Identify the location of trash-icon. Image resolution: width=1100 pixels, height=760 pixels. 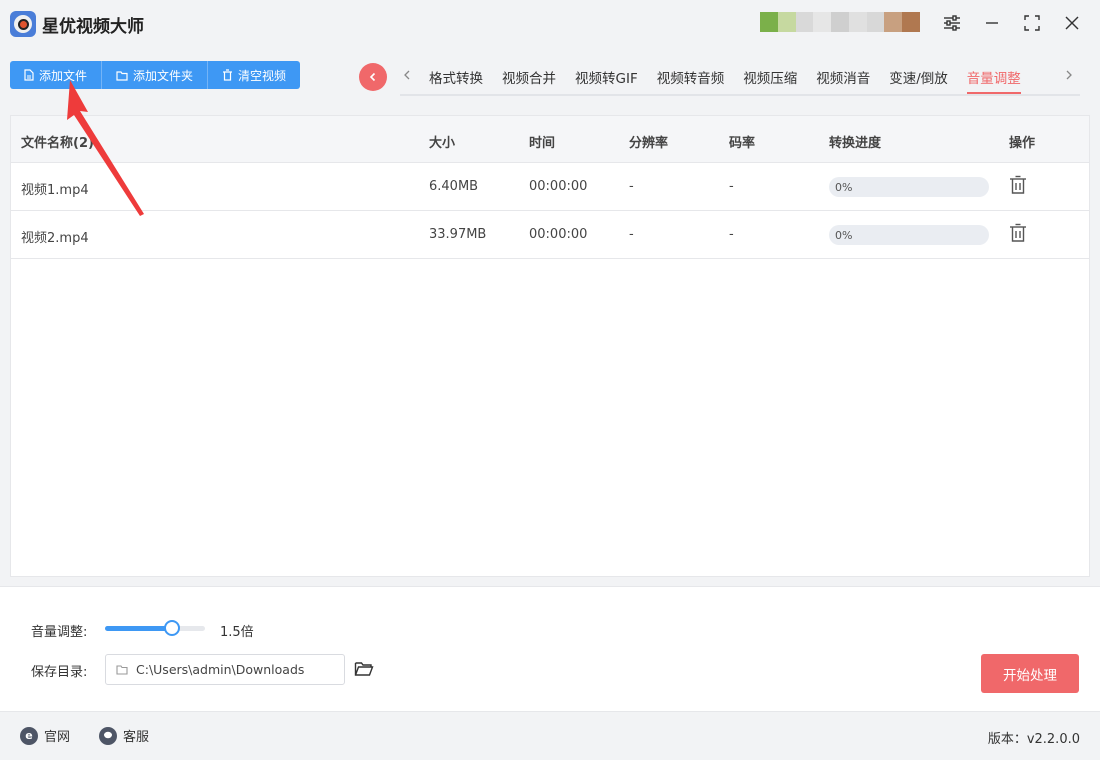
(228, 75).